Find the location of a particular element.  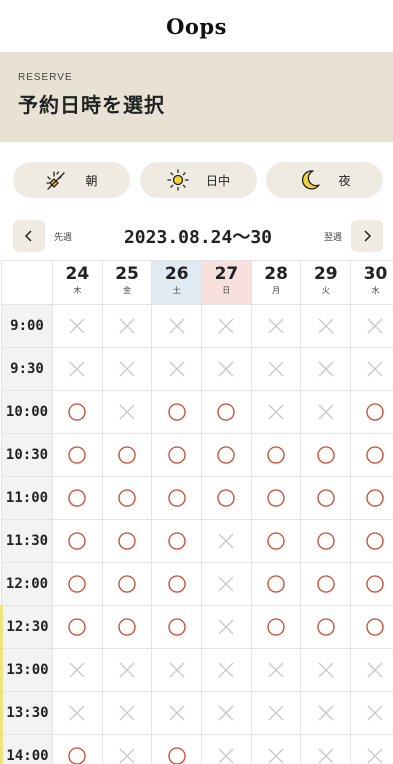

page-title: 予約日時を選択 is located at coordinates (91, 105).